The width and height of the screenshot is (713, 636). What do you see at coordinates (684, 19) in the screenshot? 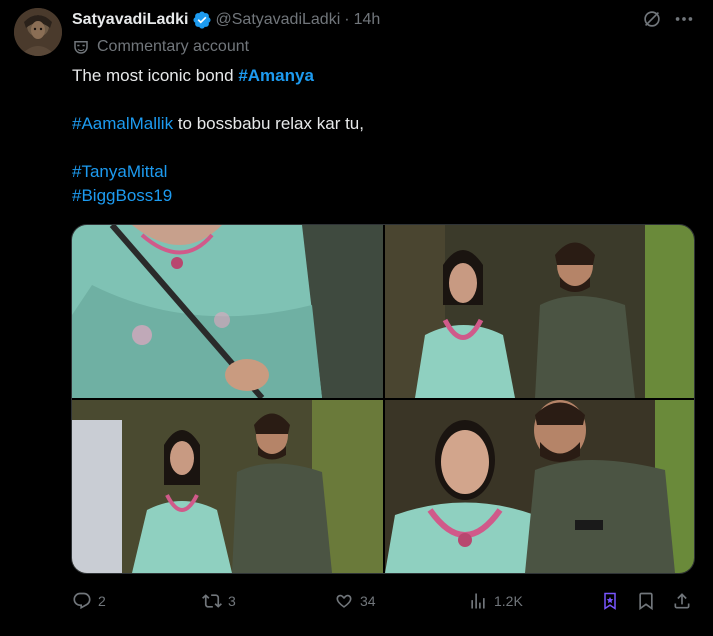
I see `more-icon` at bounding box center [684, 19].